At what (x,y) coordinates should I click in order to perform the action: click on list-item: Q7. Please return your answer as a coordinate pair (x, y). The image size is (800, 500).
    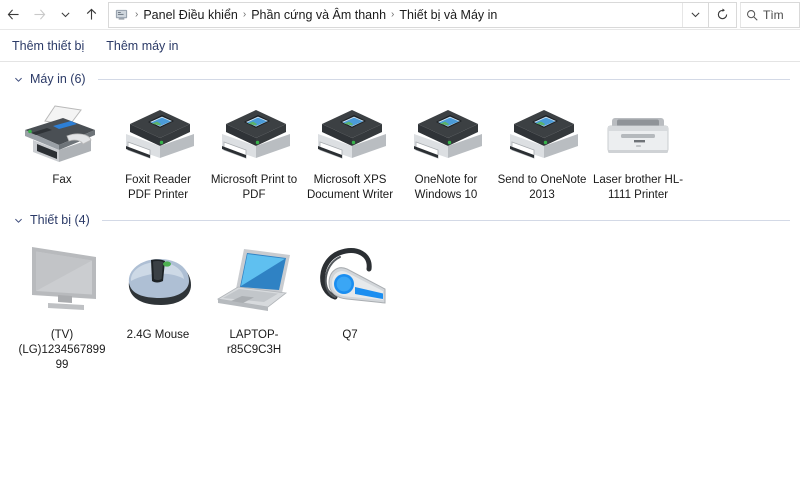
    Looking at the image, I should click on (350, 302).